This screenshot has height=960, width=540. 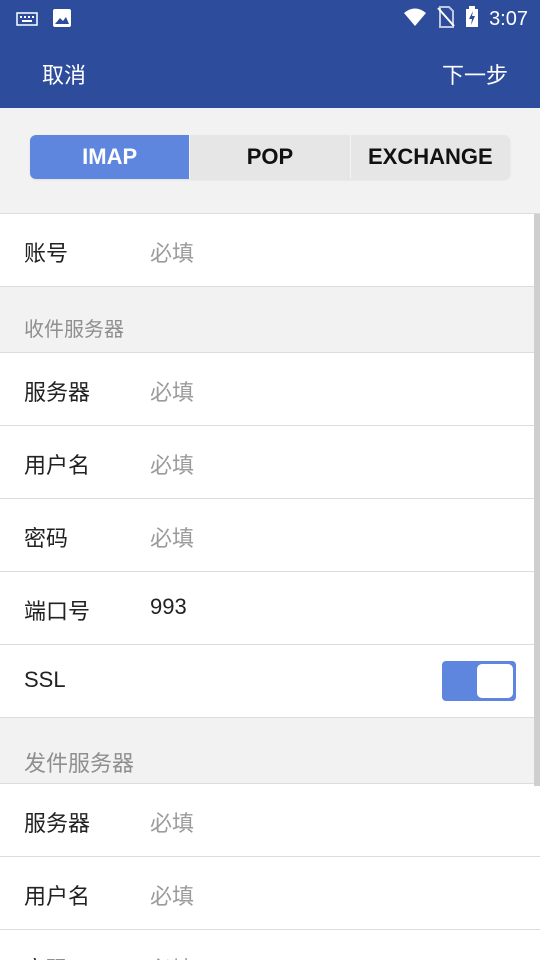 I want to click on outgoing-section-title: 发件服务器, so click(x=79, y=764).